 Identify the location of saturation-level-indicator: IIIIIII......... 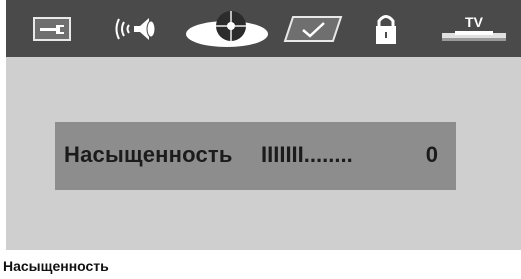
(307, 154).